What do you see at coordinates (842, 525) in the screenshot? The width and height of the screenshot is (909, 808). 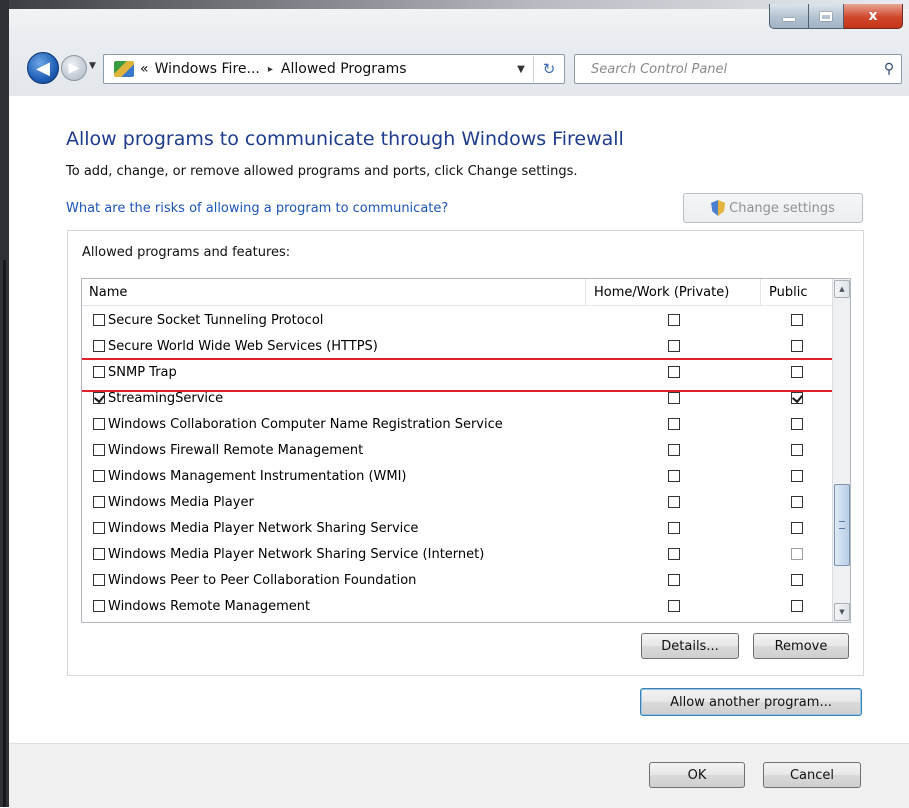 I see `scrollbar-thumb` at bounding box center [842, 525].